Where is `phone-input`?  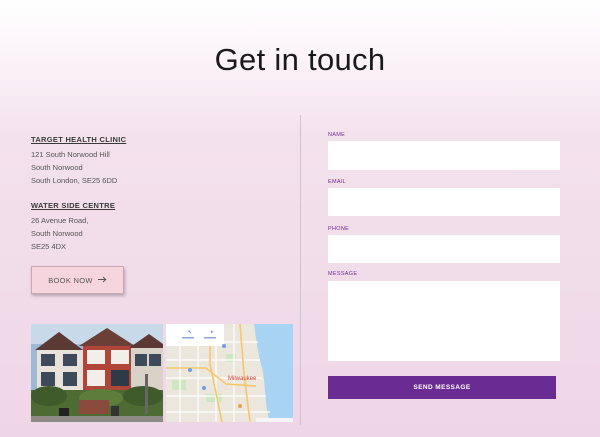 phone-input is located at coordinates (444, 249).